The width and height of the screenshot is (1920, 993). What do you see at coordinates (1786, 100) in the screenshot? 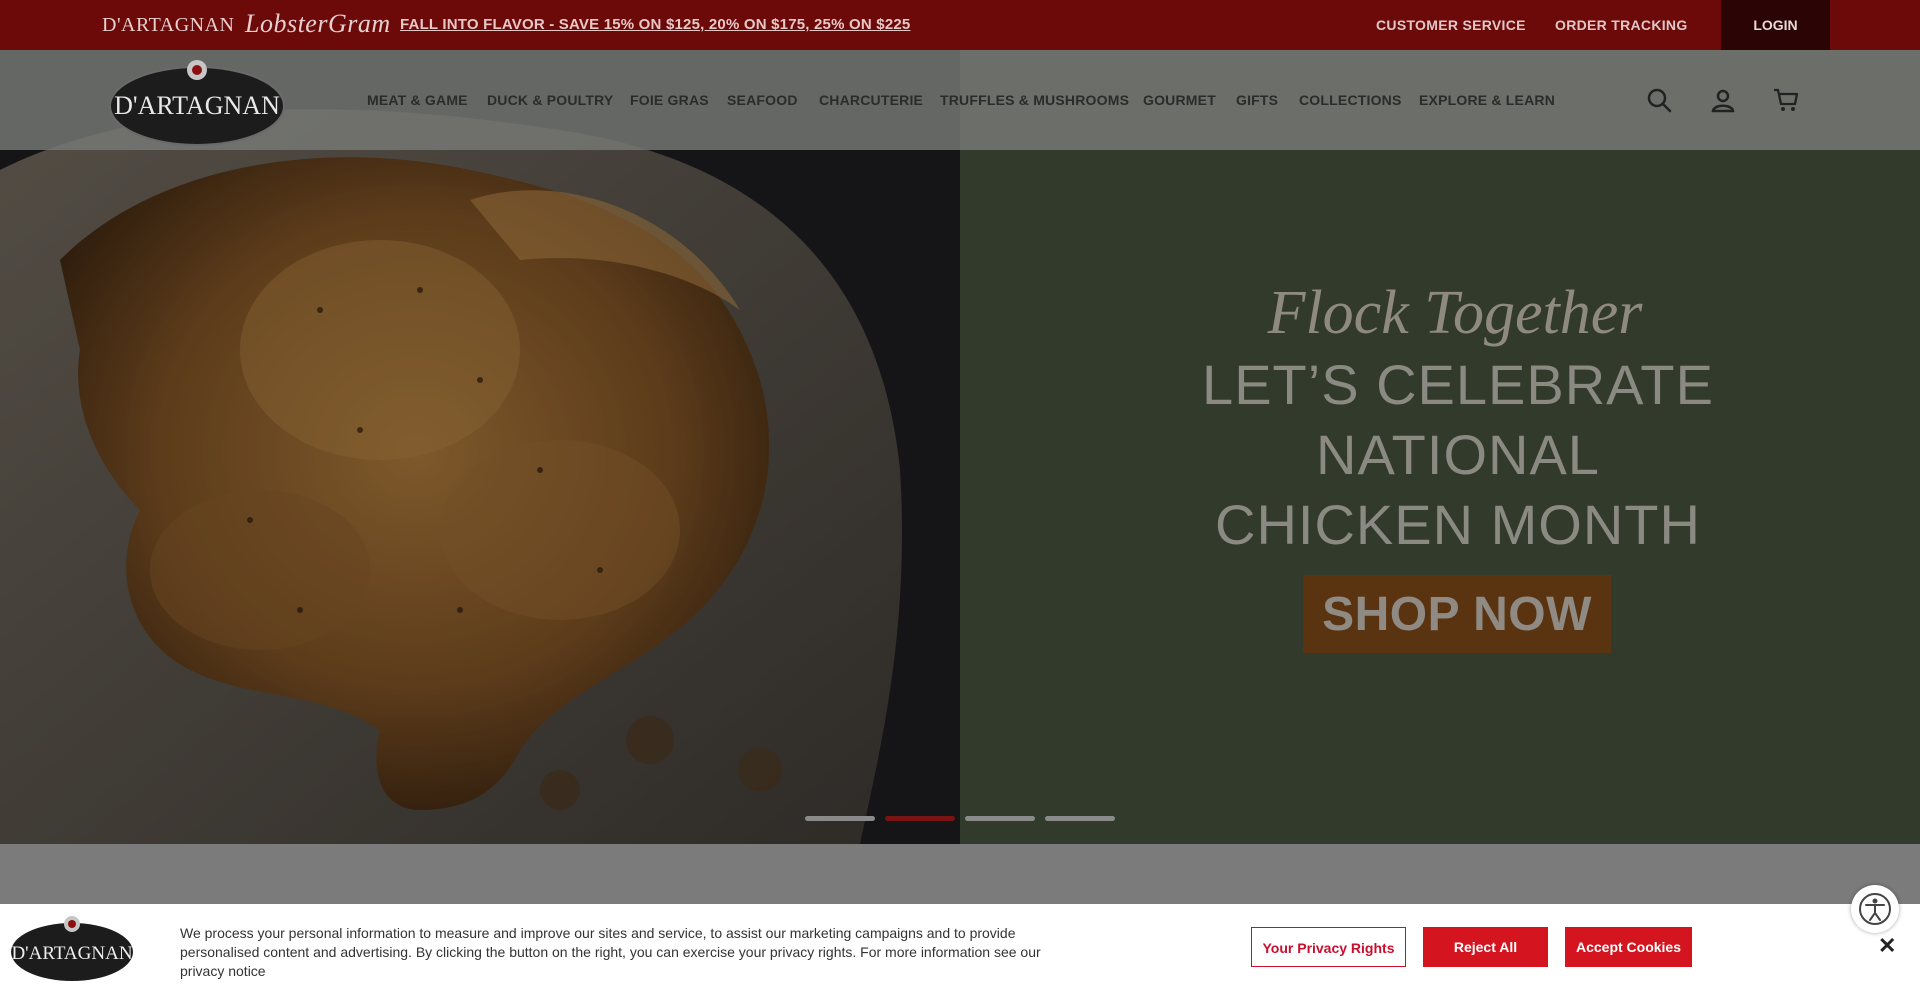
I see `cart-icon` at bounding box center [1786, 100].